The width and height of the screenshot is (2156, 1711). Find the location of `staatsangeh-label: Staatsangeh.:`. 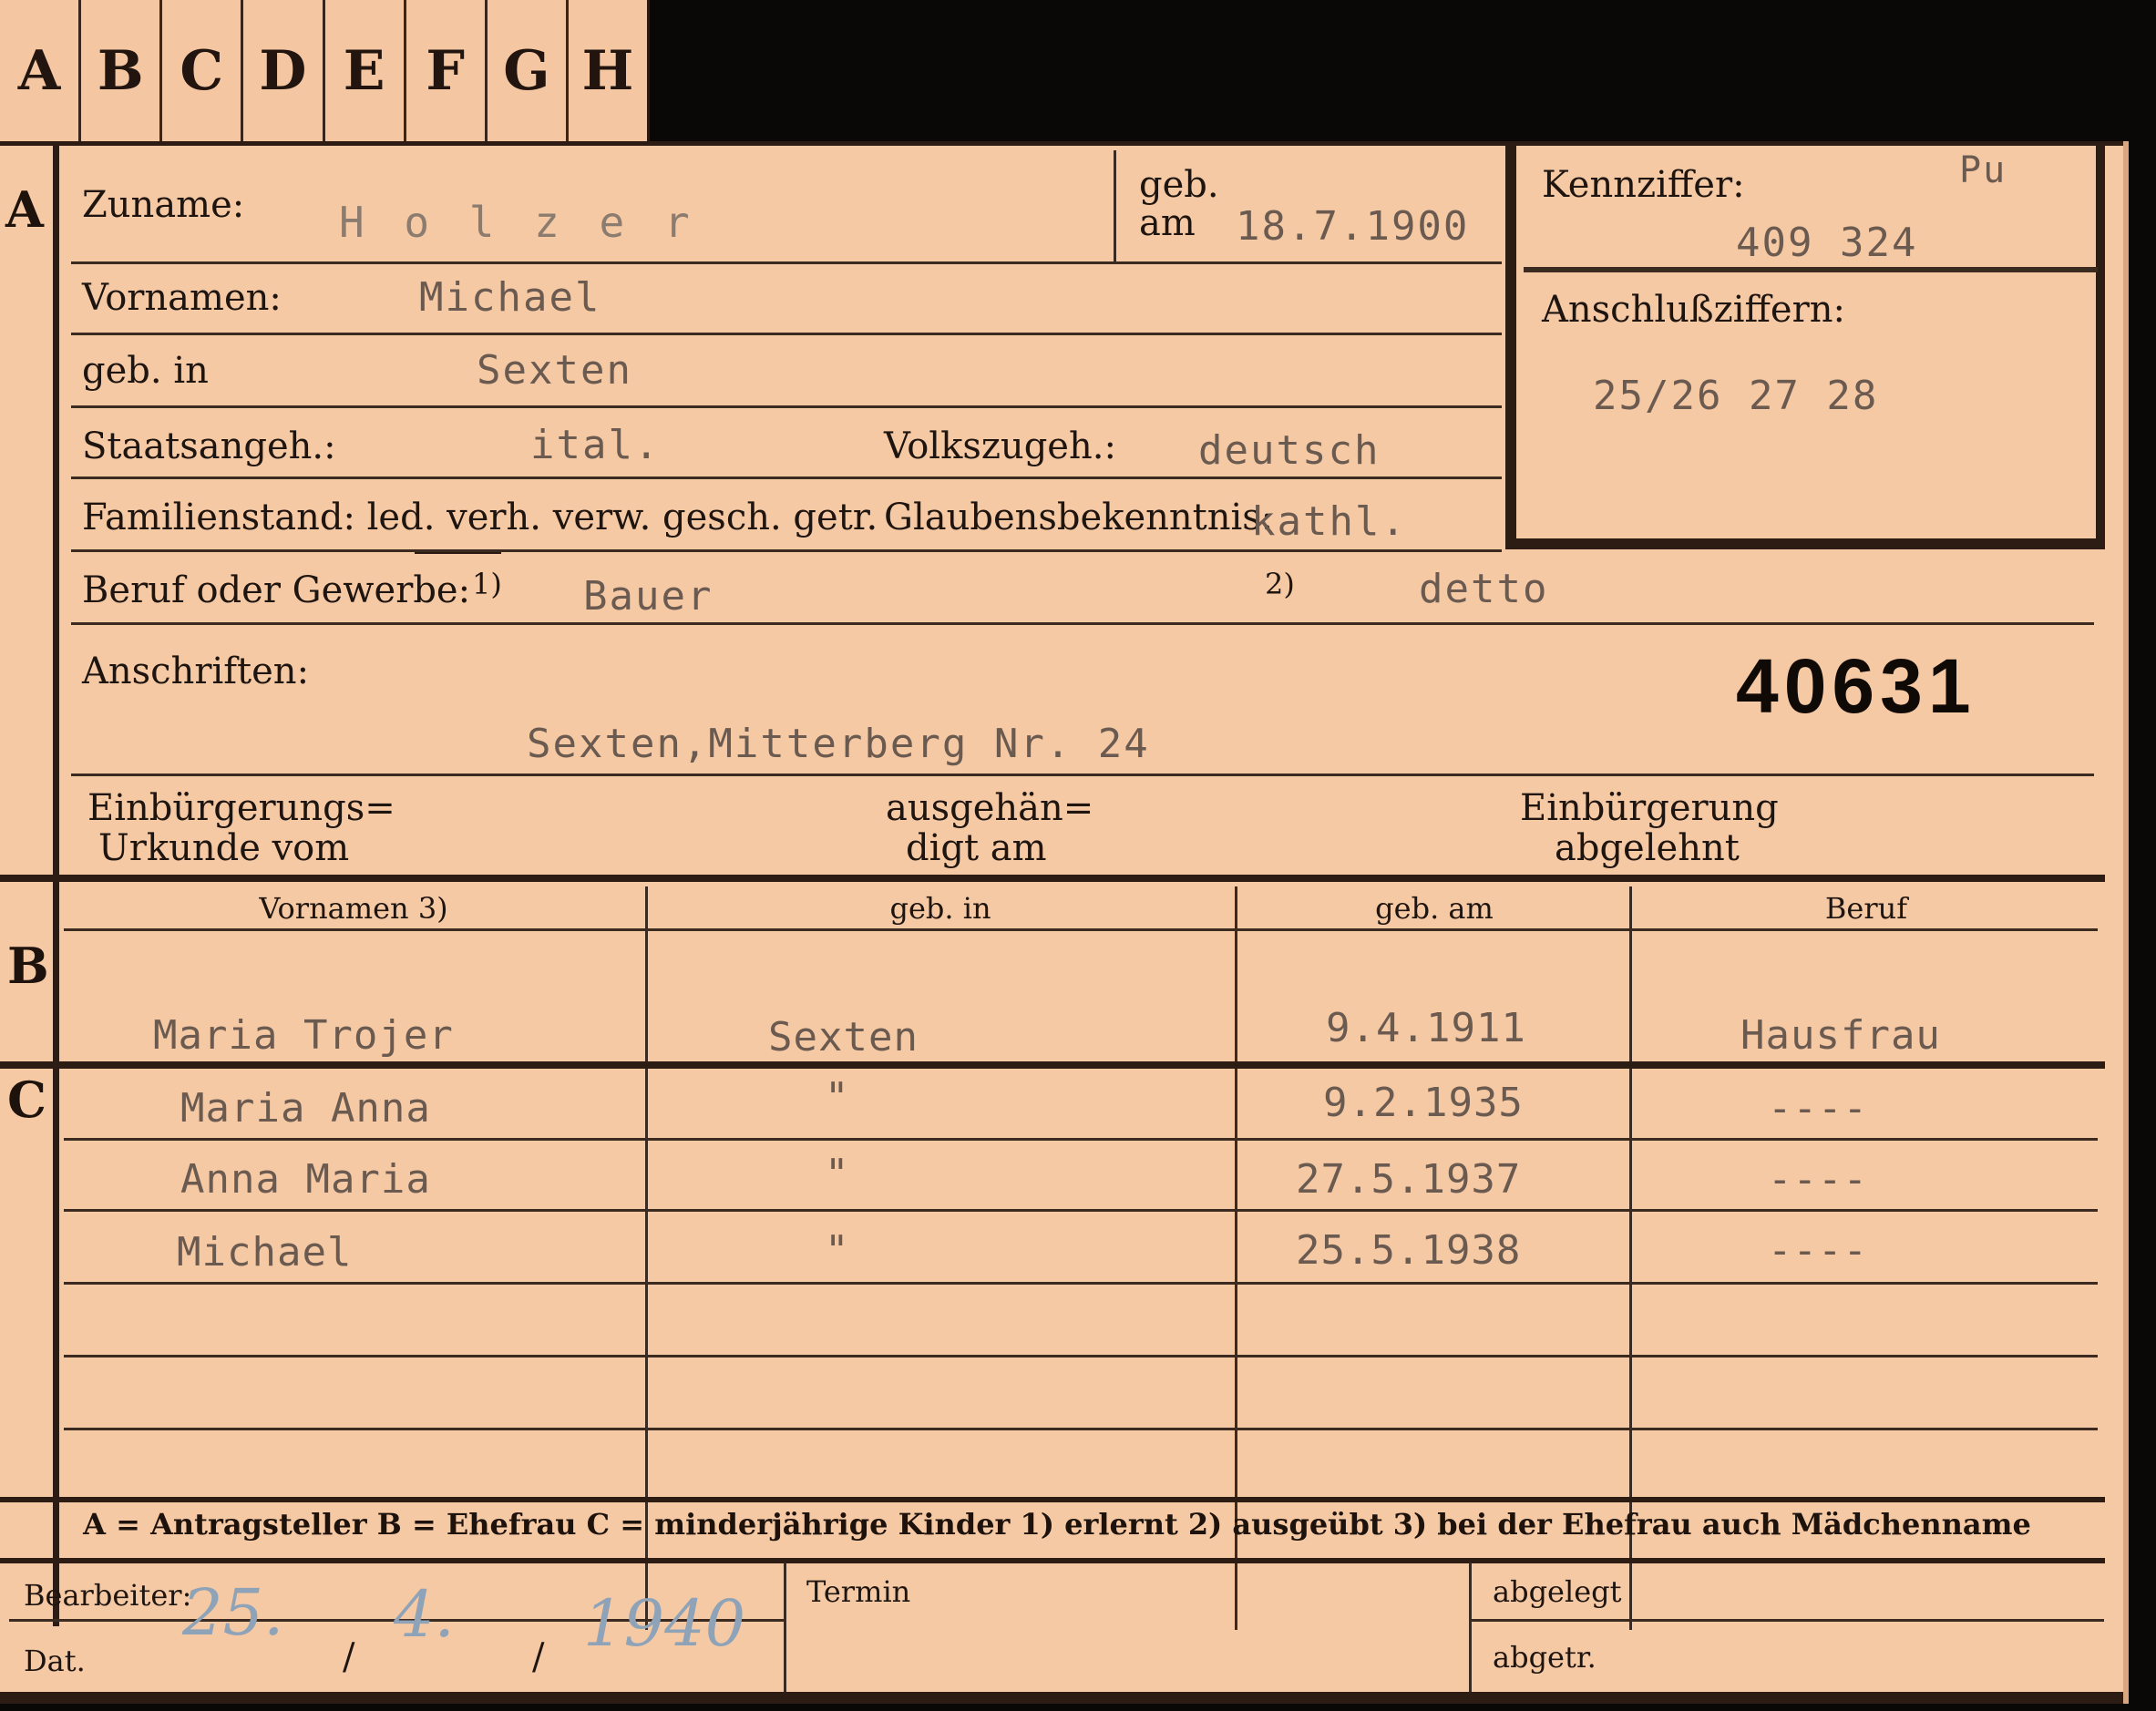

staatsangeh-label: Staatsangeh.: is located at coordinates (209, 446).